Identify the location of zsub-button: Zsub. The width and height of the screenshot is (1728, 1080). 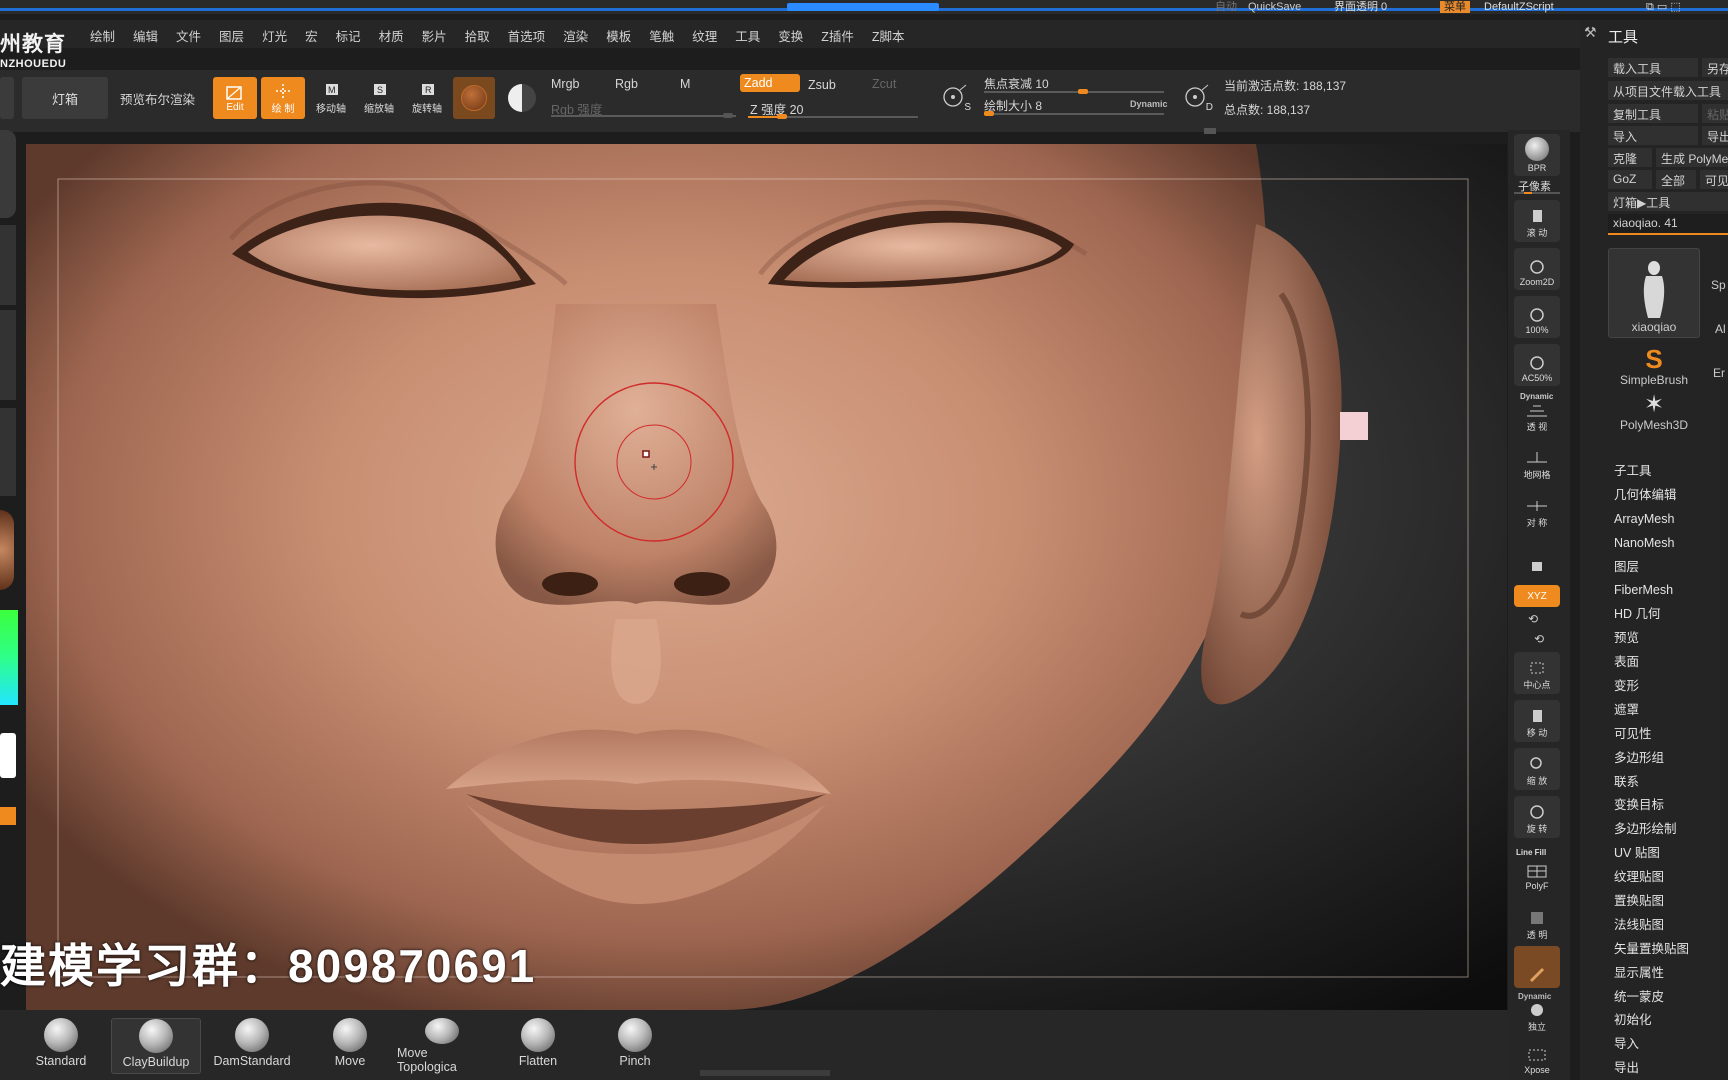
(822, 85).